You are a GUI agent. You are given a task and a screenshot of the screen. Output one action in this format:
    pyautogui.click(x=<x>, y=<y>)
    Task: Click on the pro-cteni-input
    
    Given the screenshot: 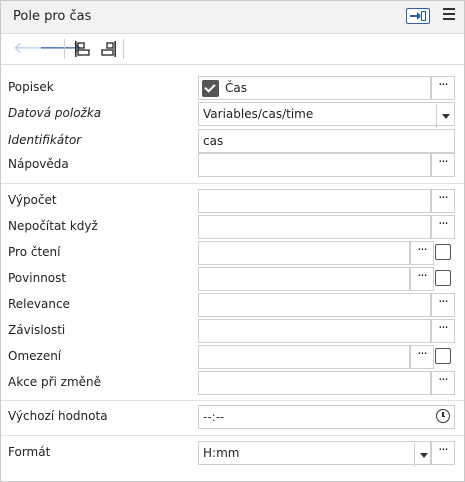 What is the action you would take?
    pyautogui.click(x=304, y=253)
    